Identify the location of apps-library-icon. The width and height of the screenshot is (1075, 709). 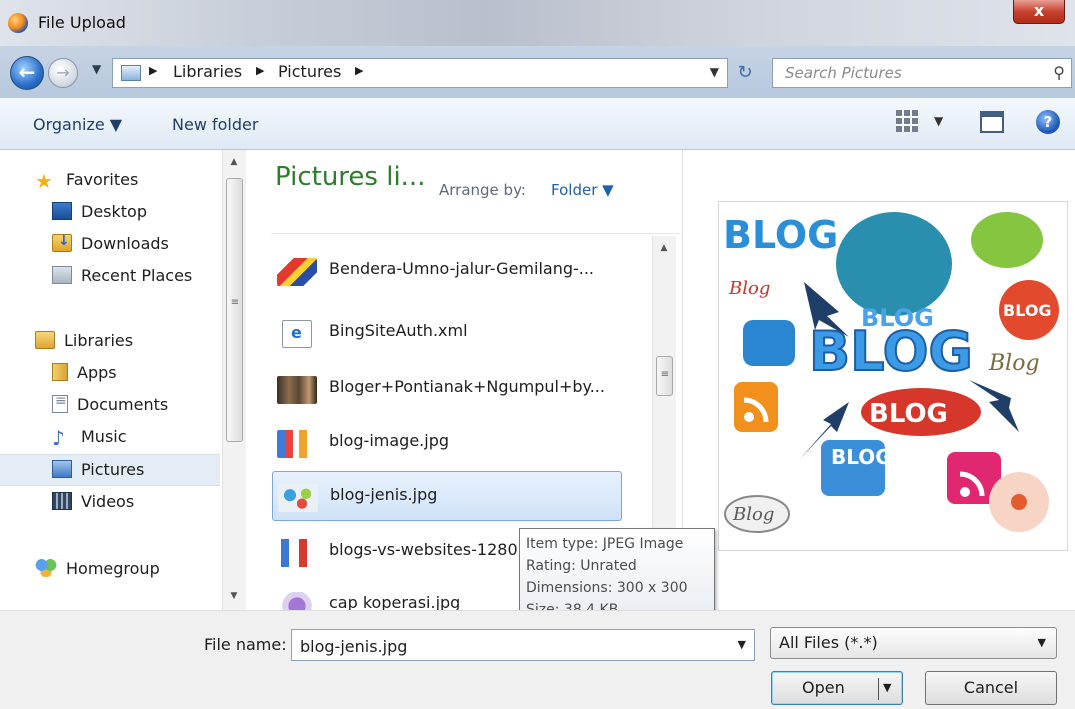
(60, 372).